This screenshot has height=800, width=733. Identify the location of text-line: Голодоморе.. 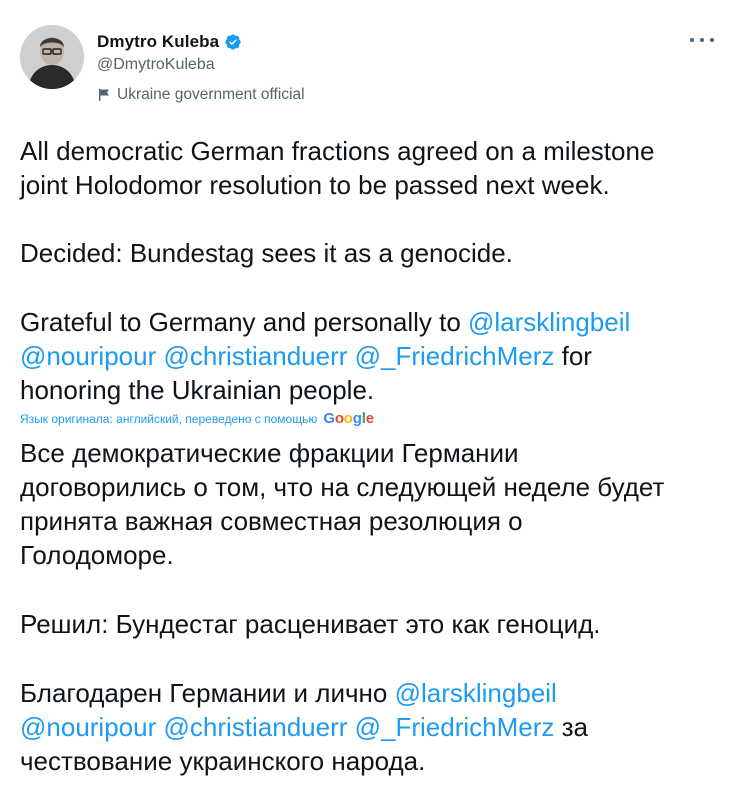
(97, 555).